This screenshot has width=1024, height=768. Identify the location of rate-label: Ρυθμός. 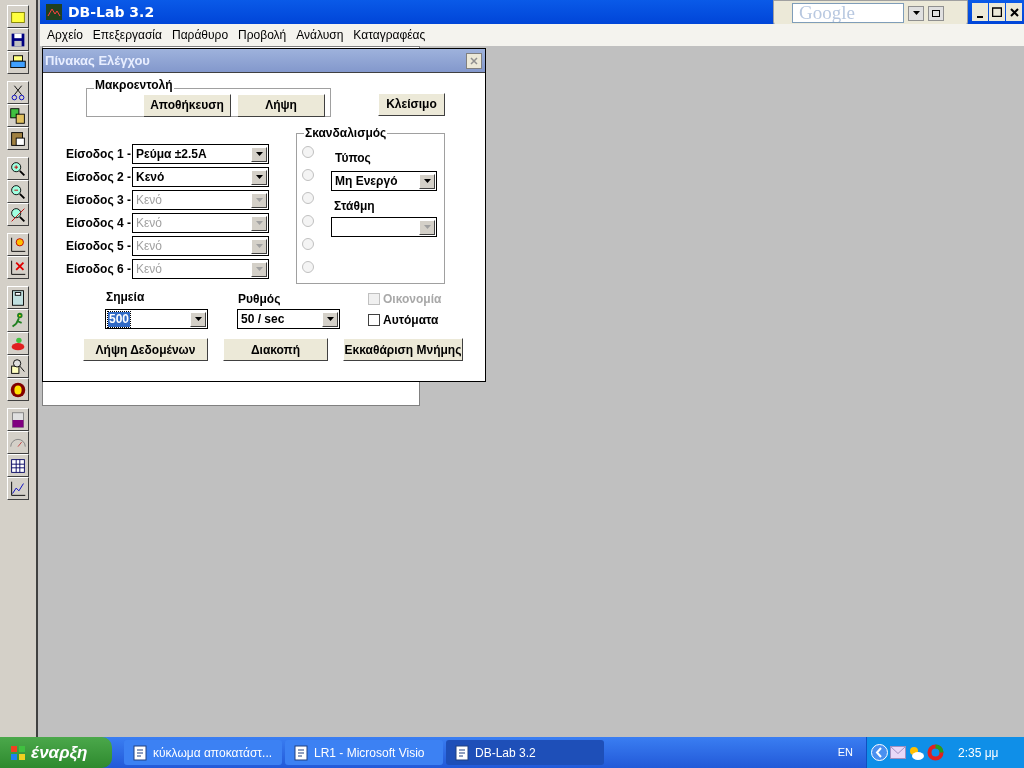
(260, 299).